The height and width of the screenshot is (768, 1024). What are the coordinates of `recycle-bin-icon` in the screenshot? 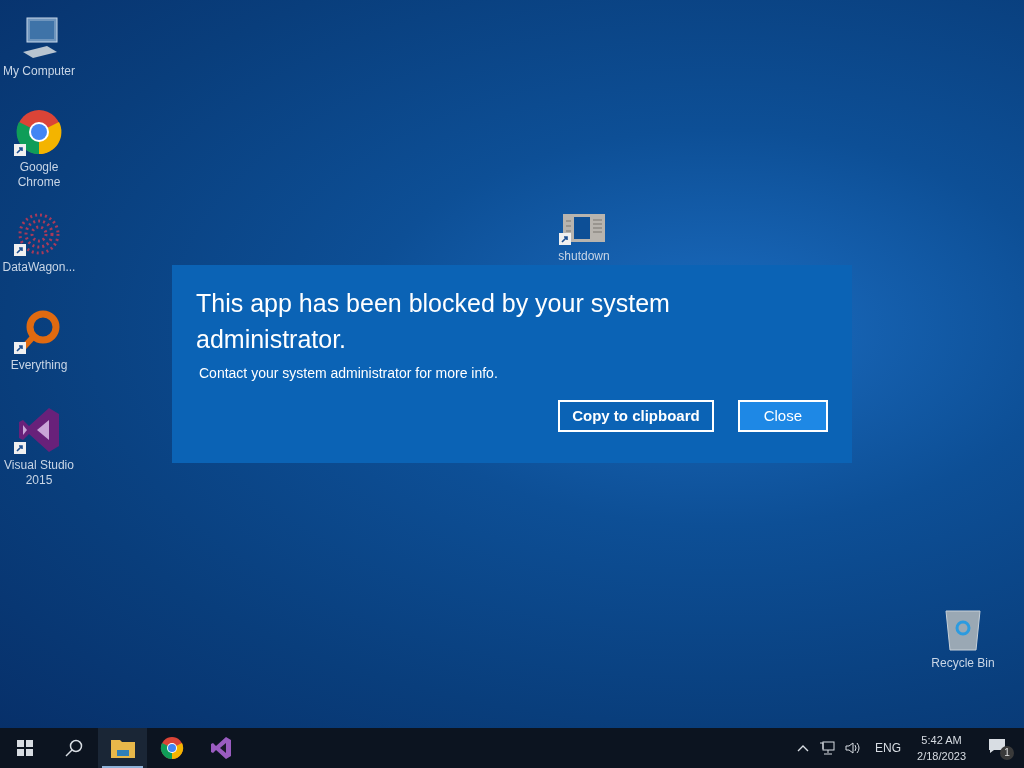 It's located at (963, 630).